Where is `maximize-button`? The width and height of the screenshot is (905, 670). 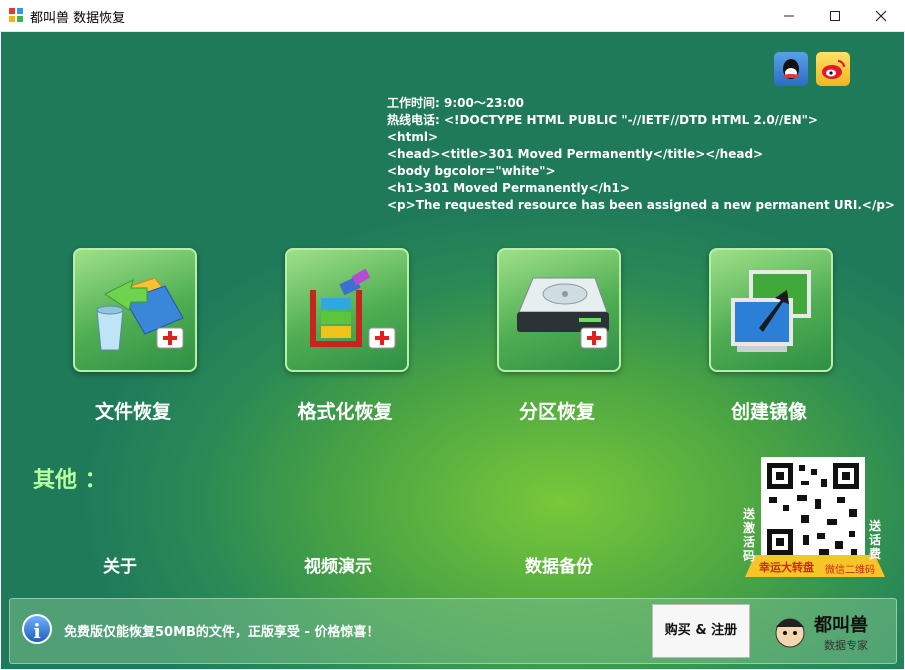 maximize-button is located at coordinates (835, 15).